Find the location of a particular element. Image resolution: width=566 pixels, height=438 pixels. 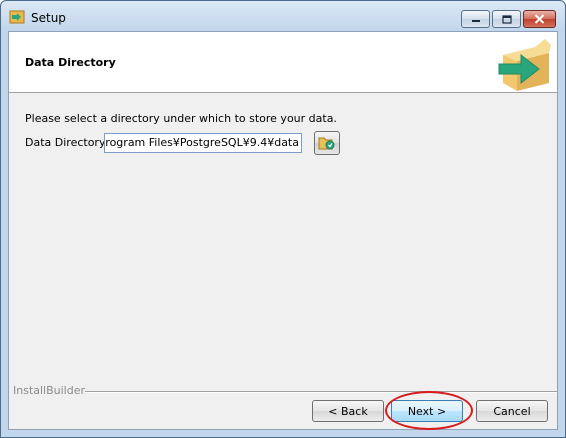

browse-button is located at coordinates (327, 143).